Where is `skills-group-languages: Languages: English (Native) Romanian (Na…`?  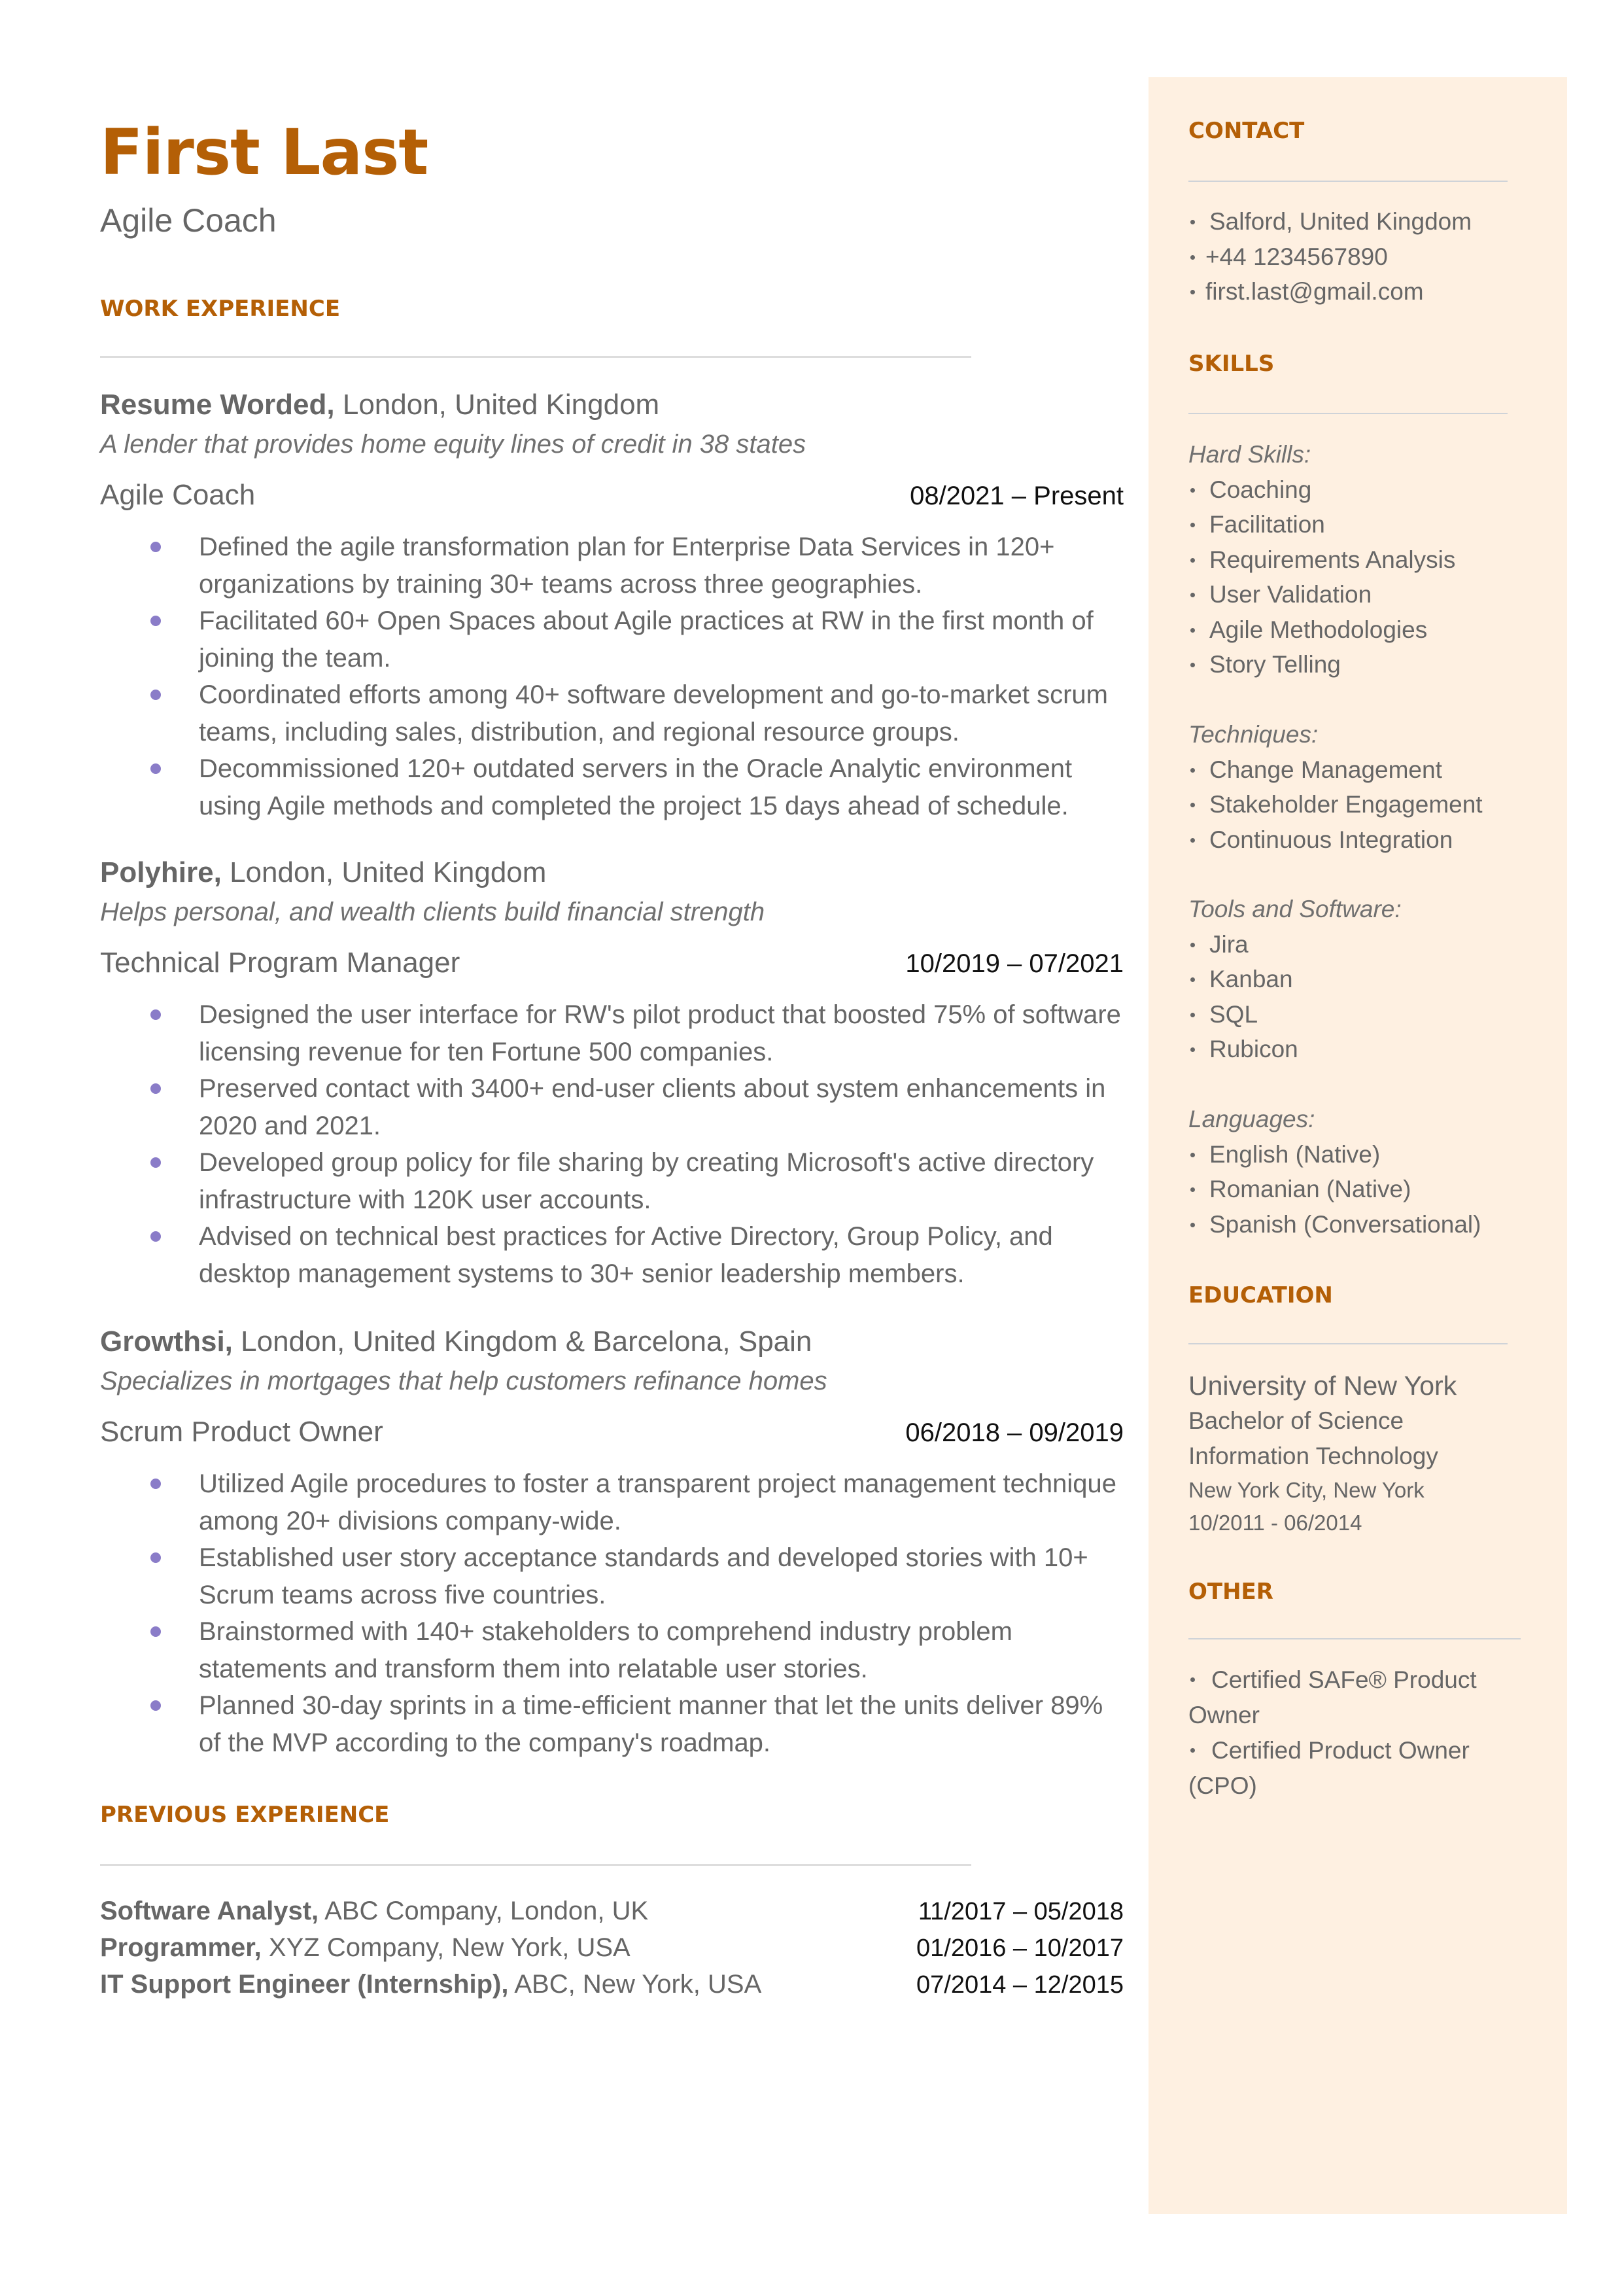 skills-group-languages: Languages: English (Native) Romanian (Na… is located at coordinates (1371, 1172).